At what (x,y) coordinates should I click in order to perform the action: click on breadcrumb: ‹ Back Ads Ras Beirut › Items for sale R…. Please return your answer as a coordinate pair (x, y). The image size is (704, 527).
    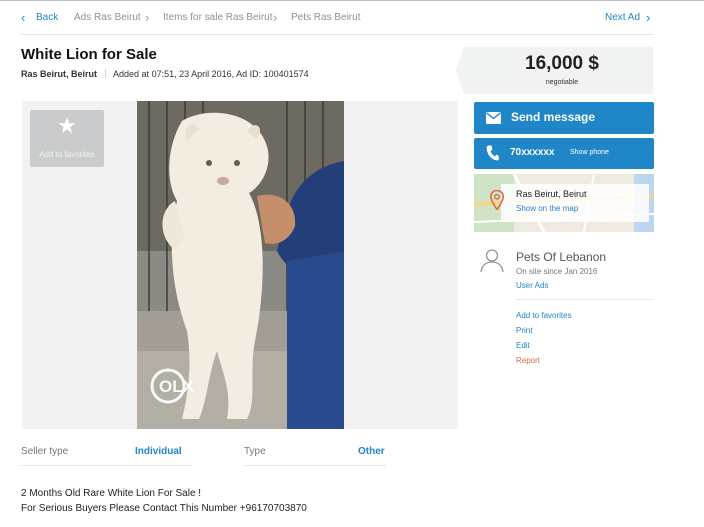
    Looking at the image, I should click on (337, 18).